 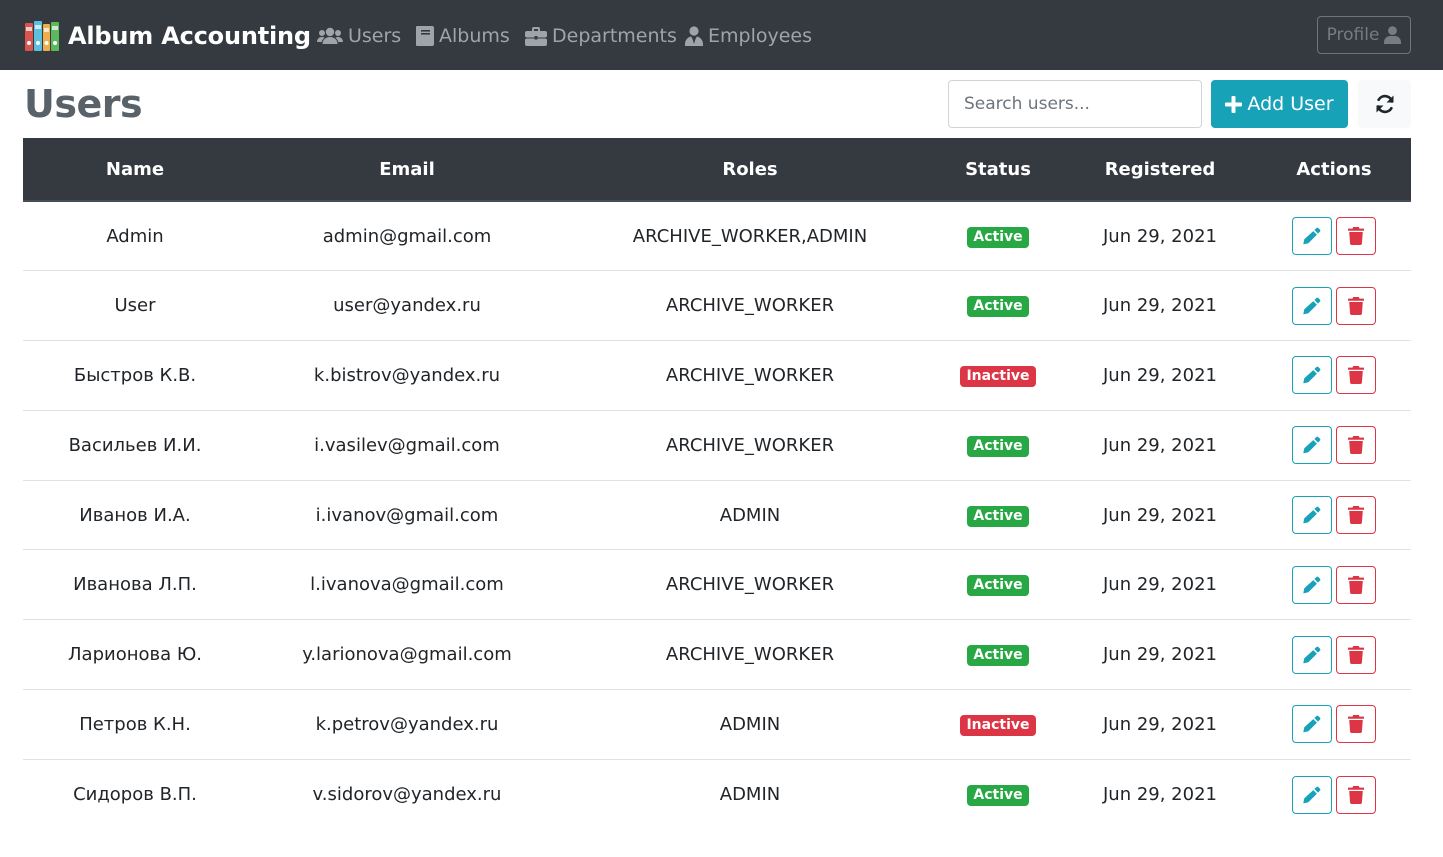 What do you see at coordinates (135, 795) in the screenshot?
I see `cell-name: Сидоров В.П.` at bounding box center [135, 795].